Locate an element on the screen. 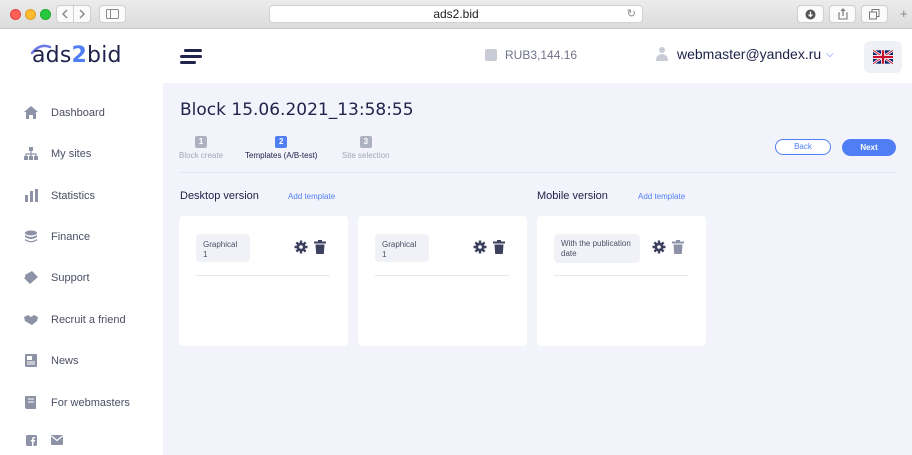  sidebar-item-label: Statistics is located at coordinates (73, 195).